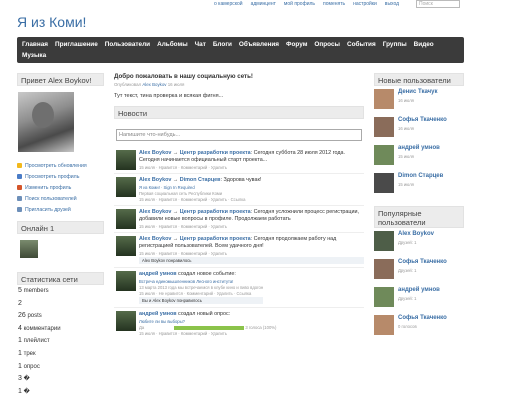 The image size is (510, 409). Describe the element at coordinates (424, 44) in the screenshot. I see `nav-item-video: Видео` at that location.